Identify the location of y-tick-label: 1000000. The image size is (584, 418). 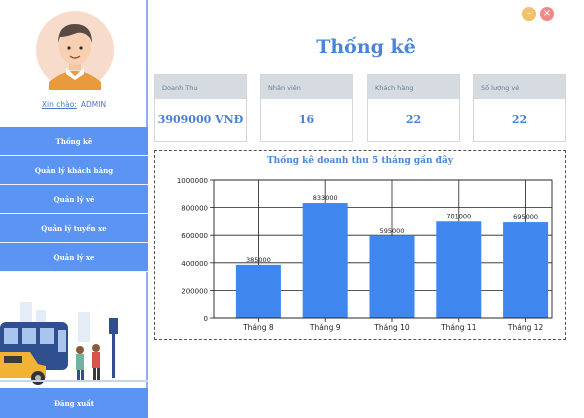
(192, 181).